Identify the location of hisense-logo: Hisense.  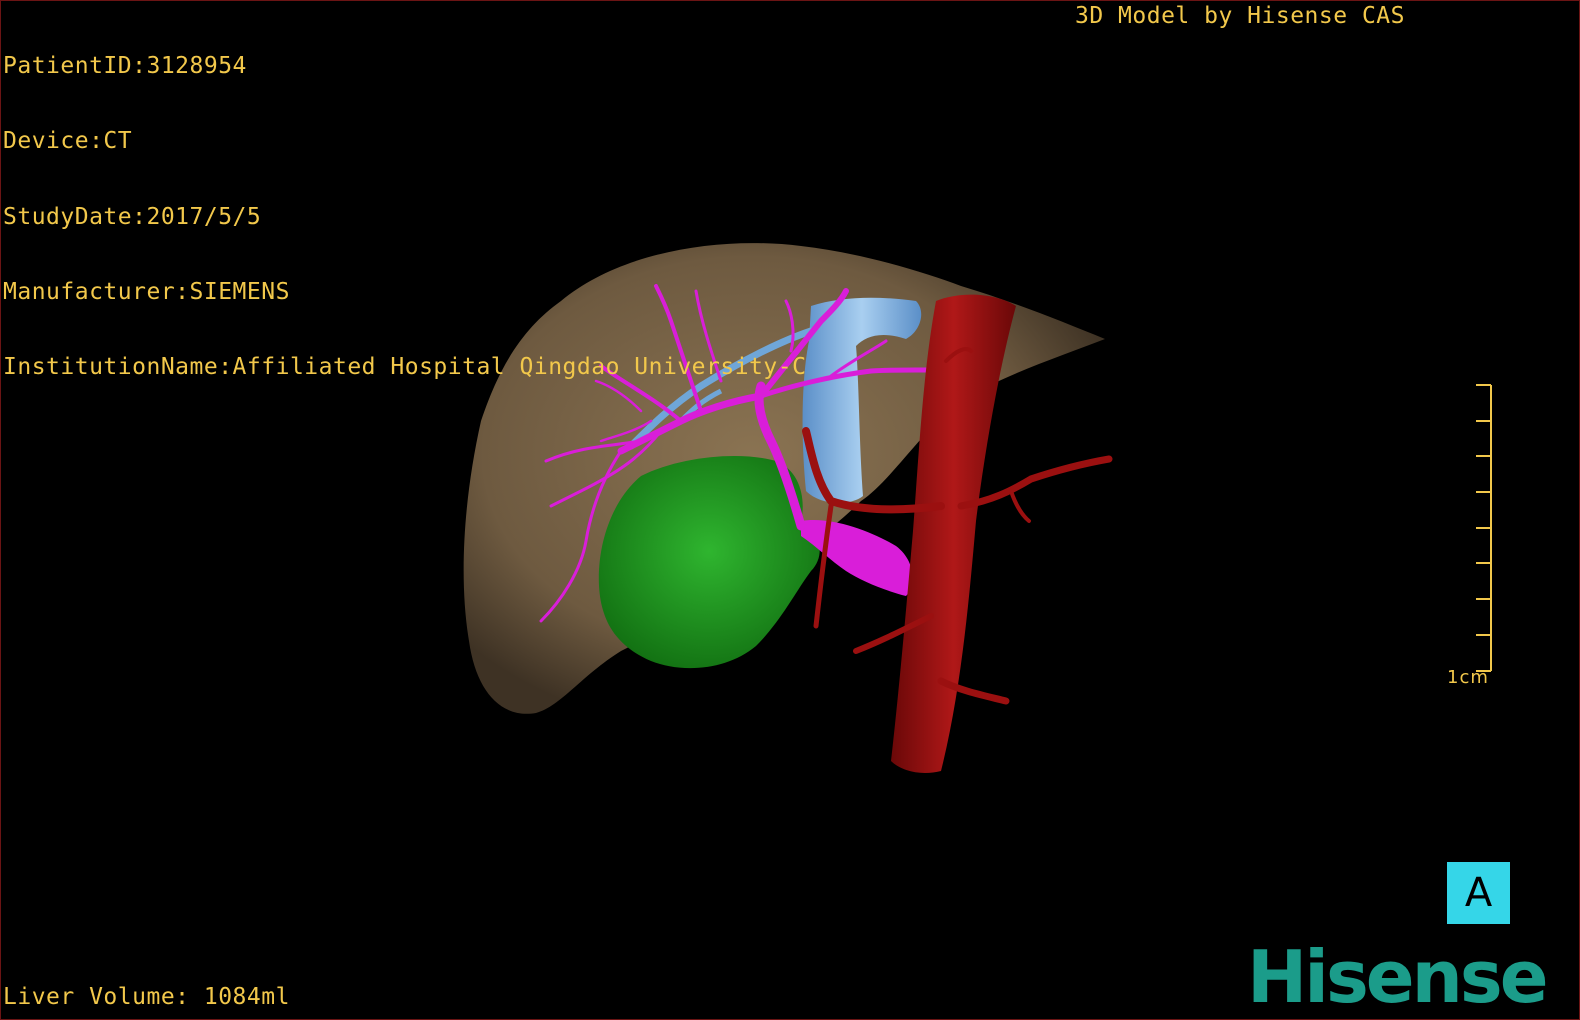
(1398, 977).